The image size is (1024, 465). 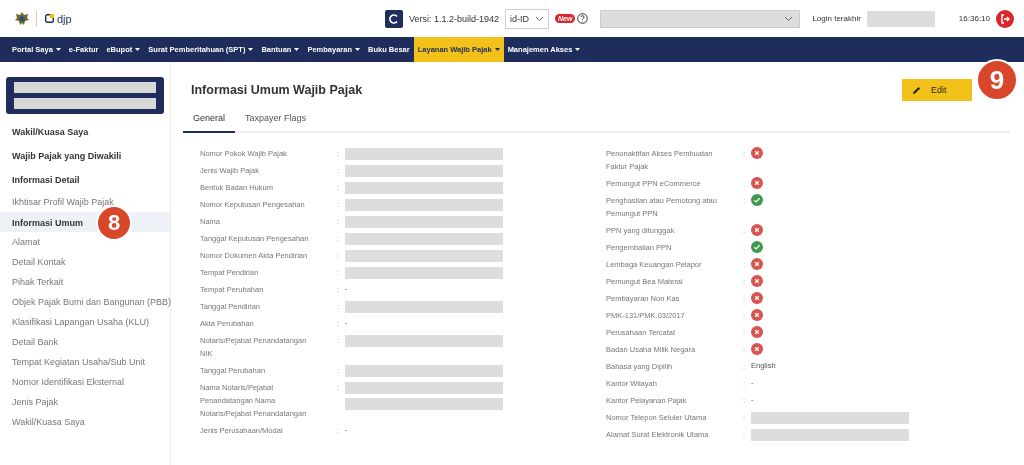 What do you see at coordinates (85, 302) in the screenshot?
I see `sidebar-item: Objek Pajak Bumi dan Bangunan (PBB)` at bounding box center [85, 302].